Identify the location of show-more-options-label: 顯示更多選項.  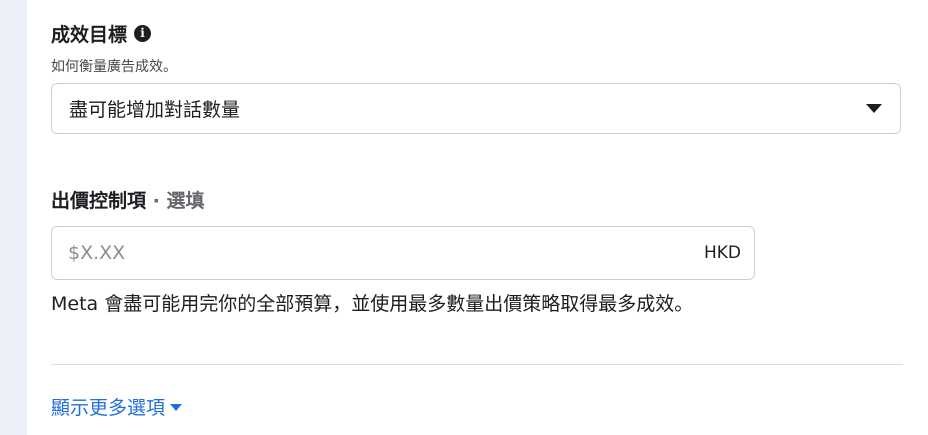
(108, 408).